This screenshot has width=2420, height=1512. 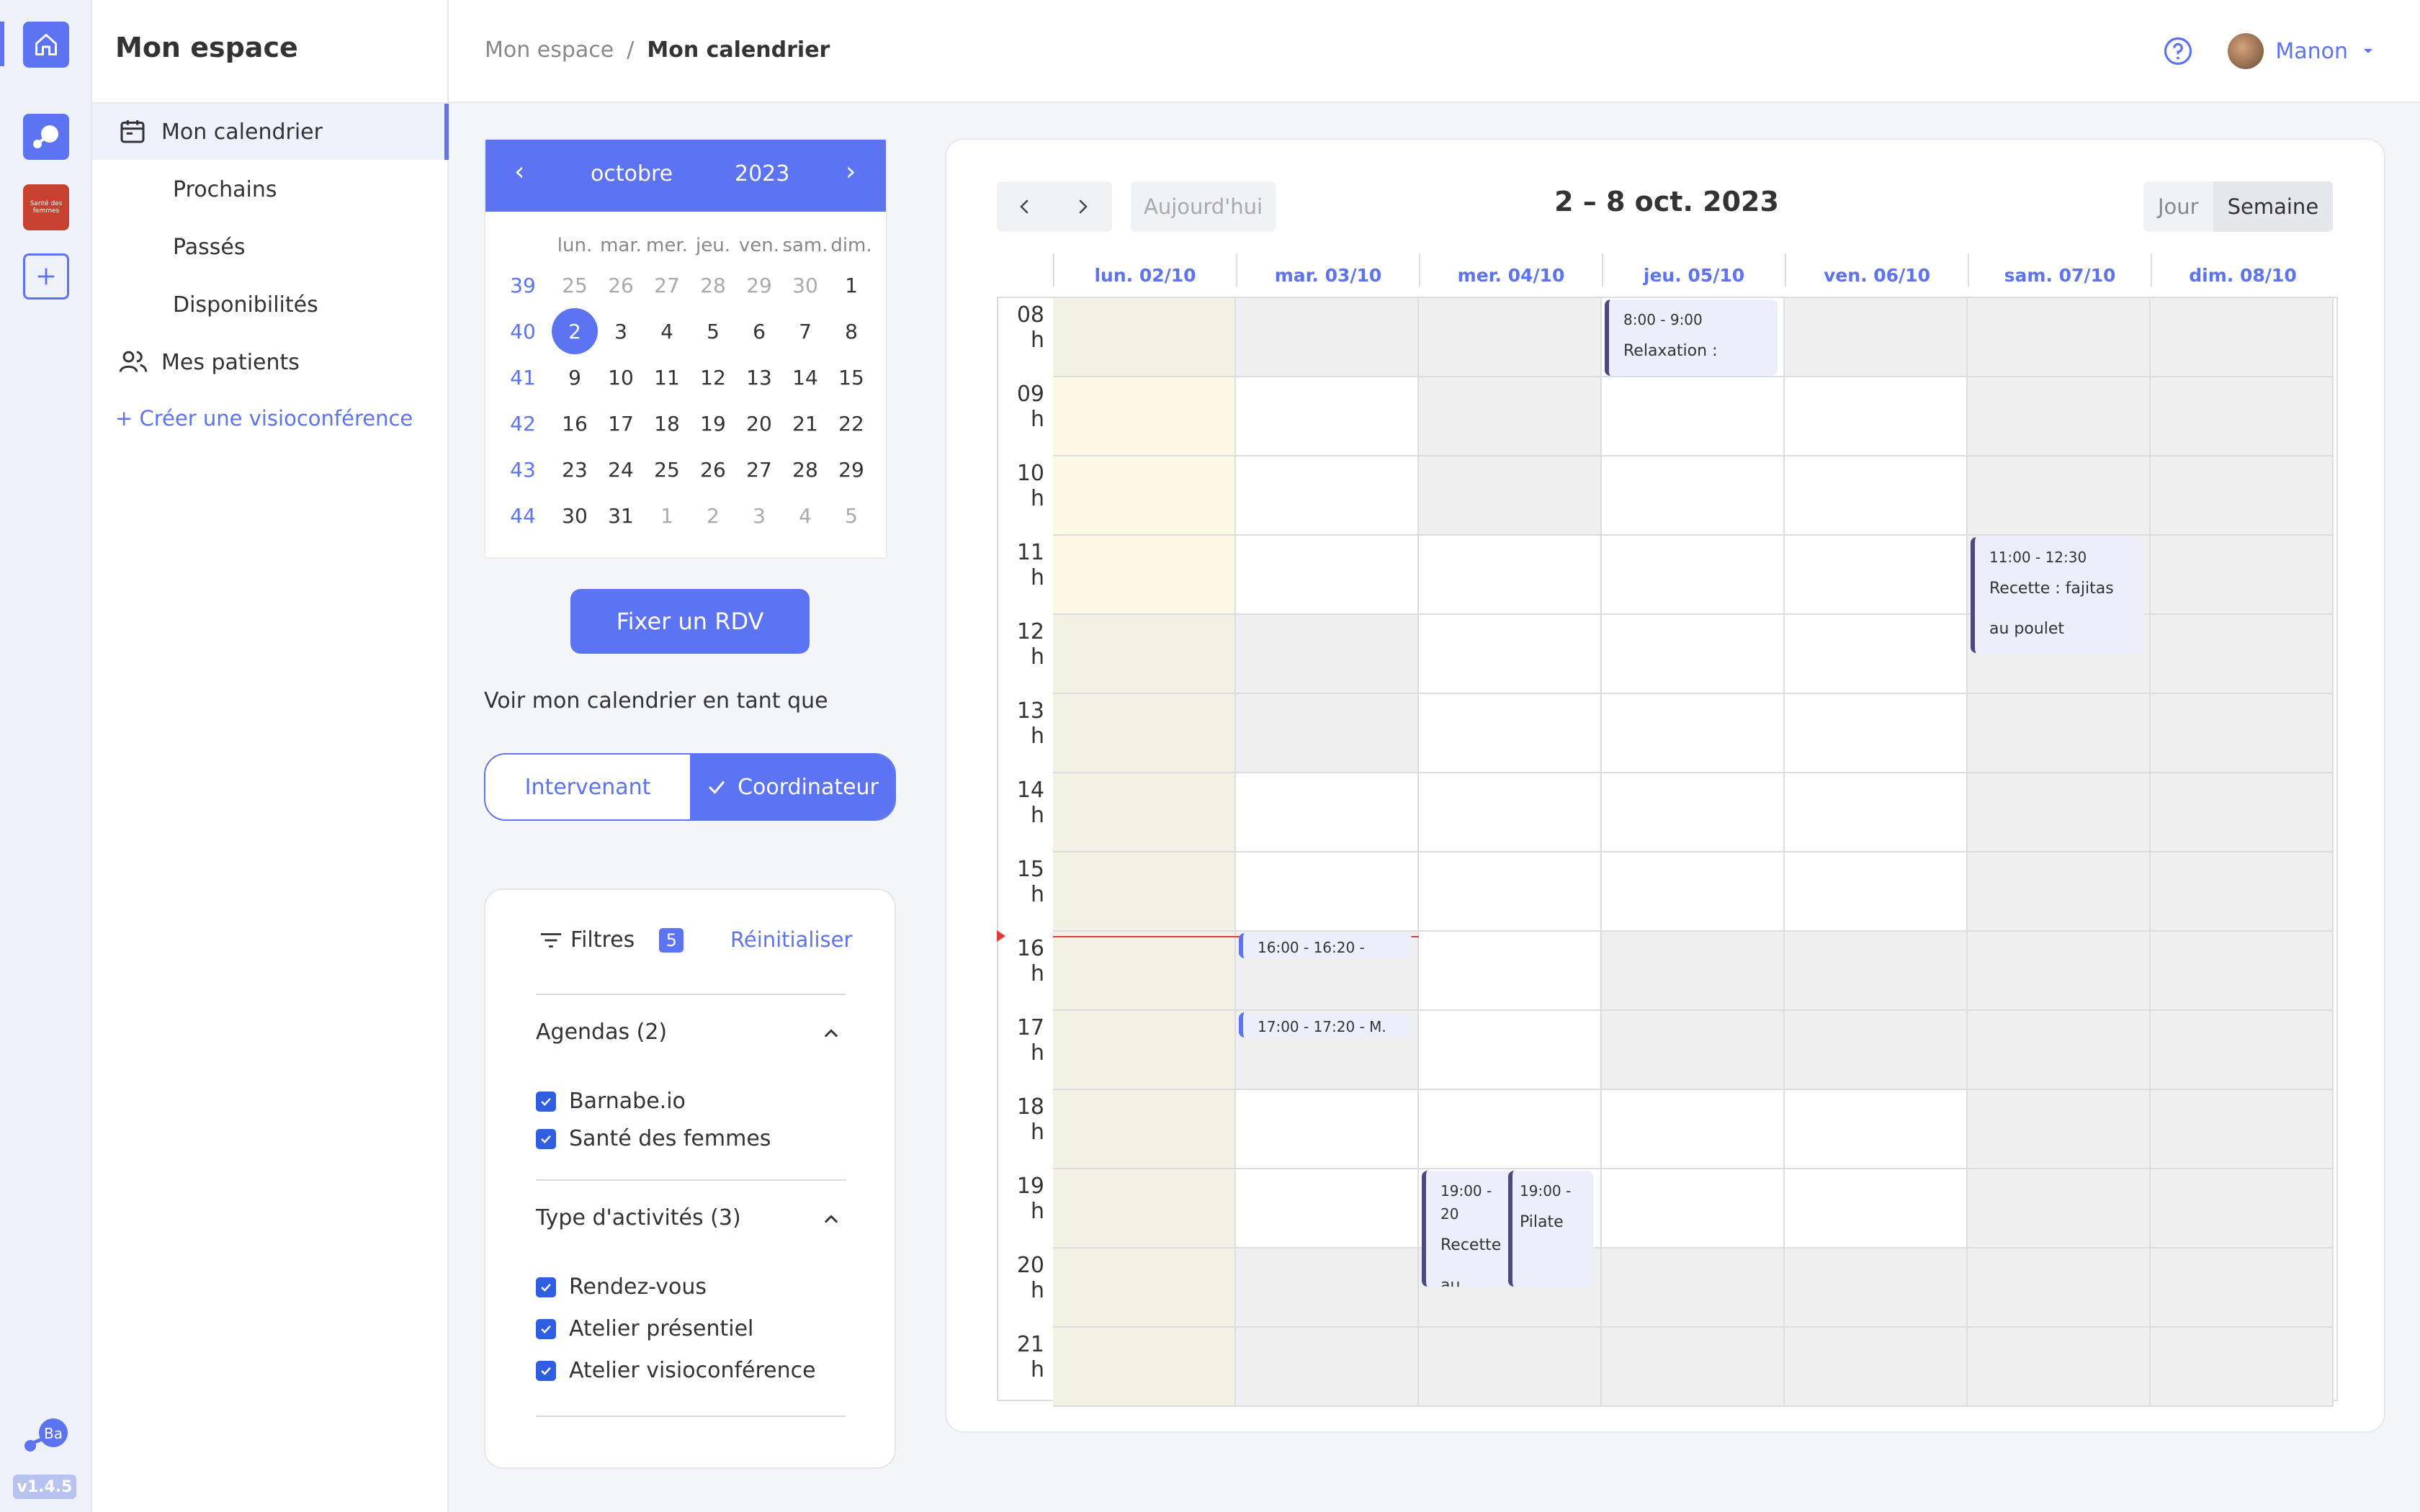 What do you see at coordinates (762, 173) in the screenshot?
I see `year-select: 2023` at bounding box center [762, 173].